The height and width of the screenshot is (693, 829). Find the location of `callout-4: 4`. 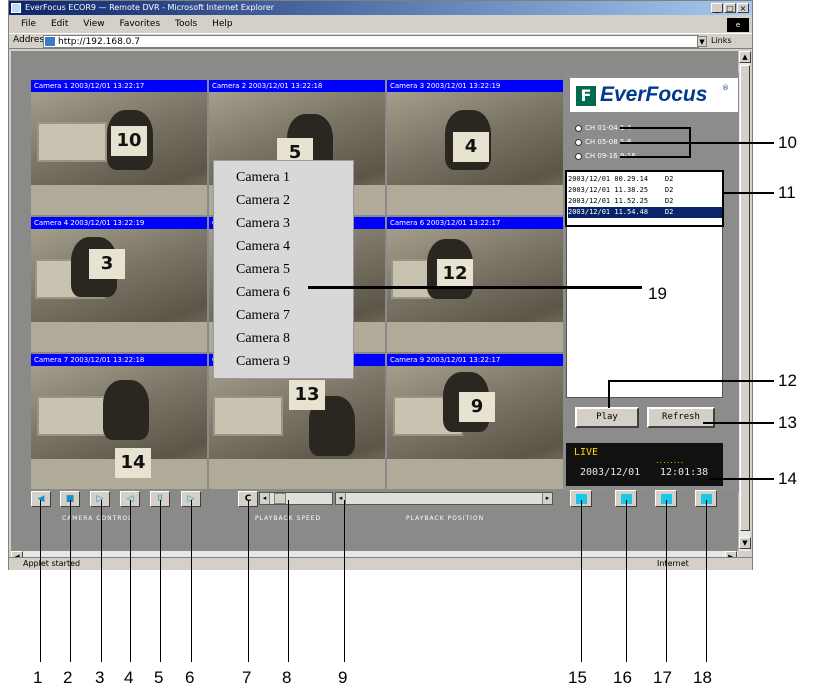

callout-4: 4 is located at coordinates (129, 677).